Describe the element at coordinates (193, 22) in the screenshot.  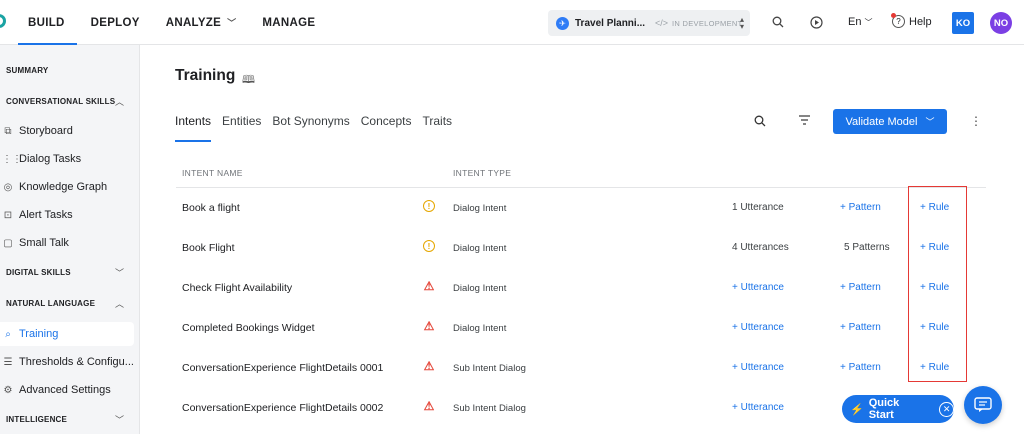
I see `nav-analyze-label: ANALYZE` at that location.